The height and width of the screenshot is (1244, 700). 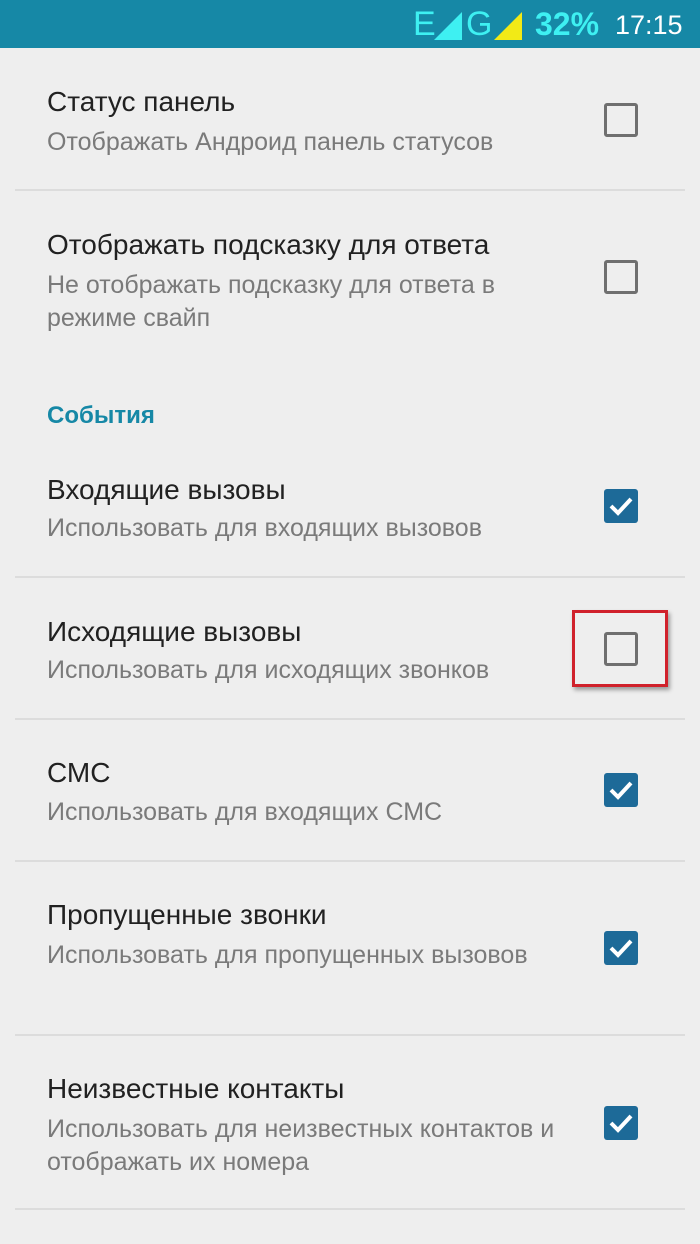 I want to click on pref-sms: СМС Использовать для входящих СМС, so click(x=350, y=790).